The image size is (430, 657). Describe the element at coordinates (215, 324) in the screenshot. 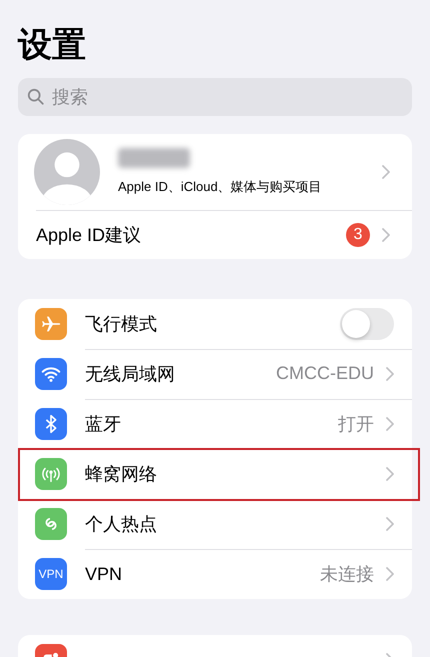

I see `settings-row: 飞行模式` at that location.